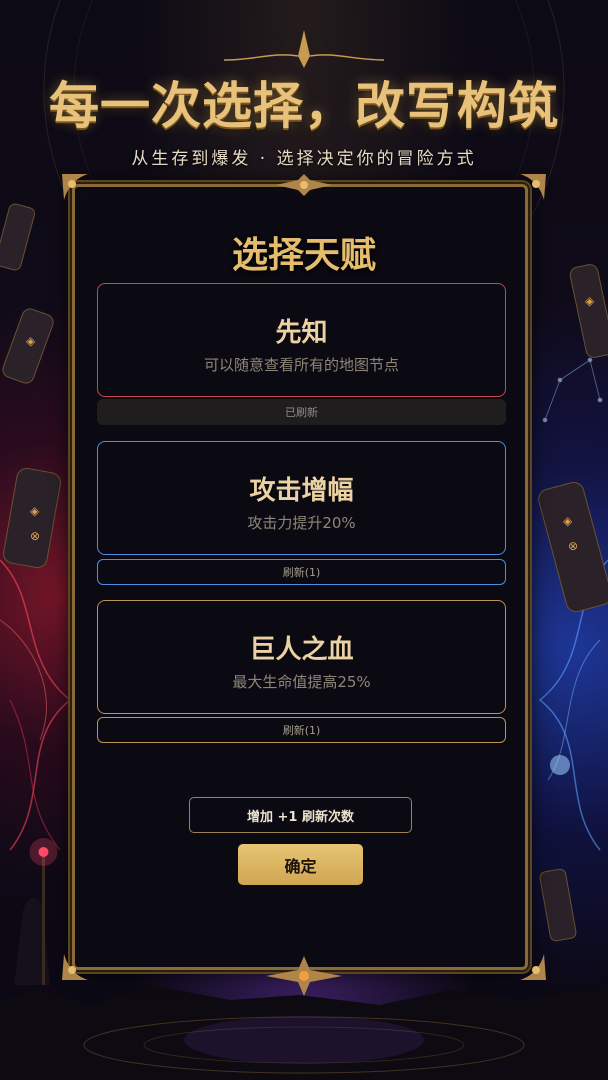  What do you see at coordinates (301, 491) in the screenshot?
I see `talent-name: 攻击增幅` at bounding box center [301, 491].